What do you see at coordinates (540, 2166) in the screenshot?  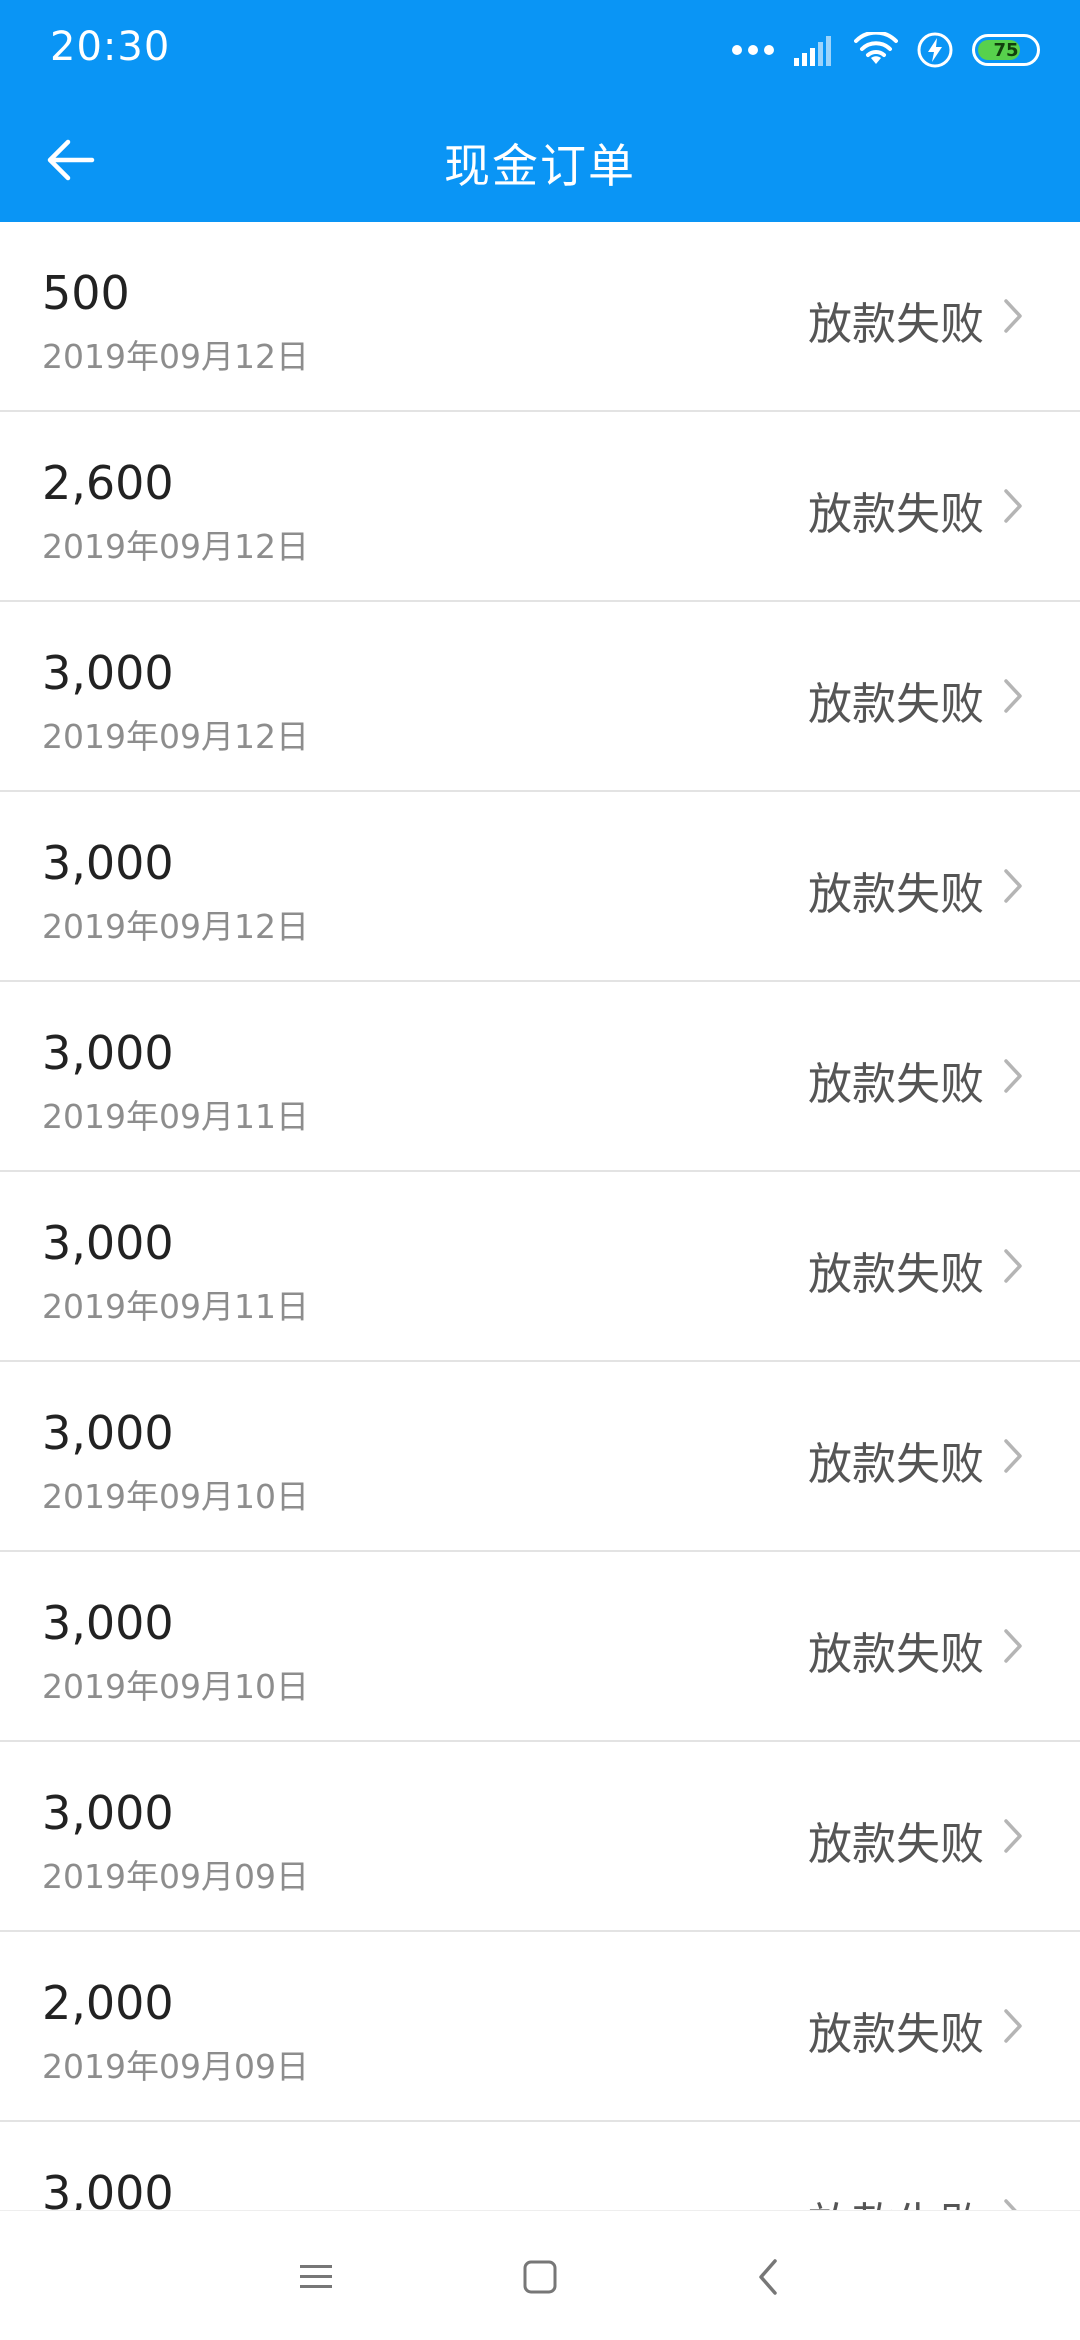 I see `order-row: 3,000 放款失败` at bounding box center [540, 2166].